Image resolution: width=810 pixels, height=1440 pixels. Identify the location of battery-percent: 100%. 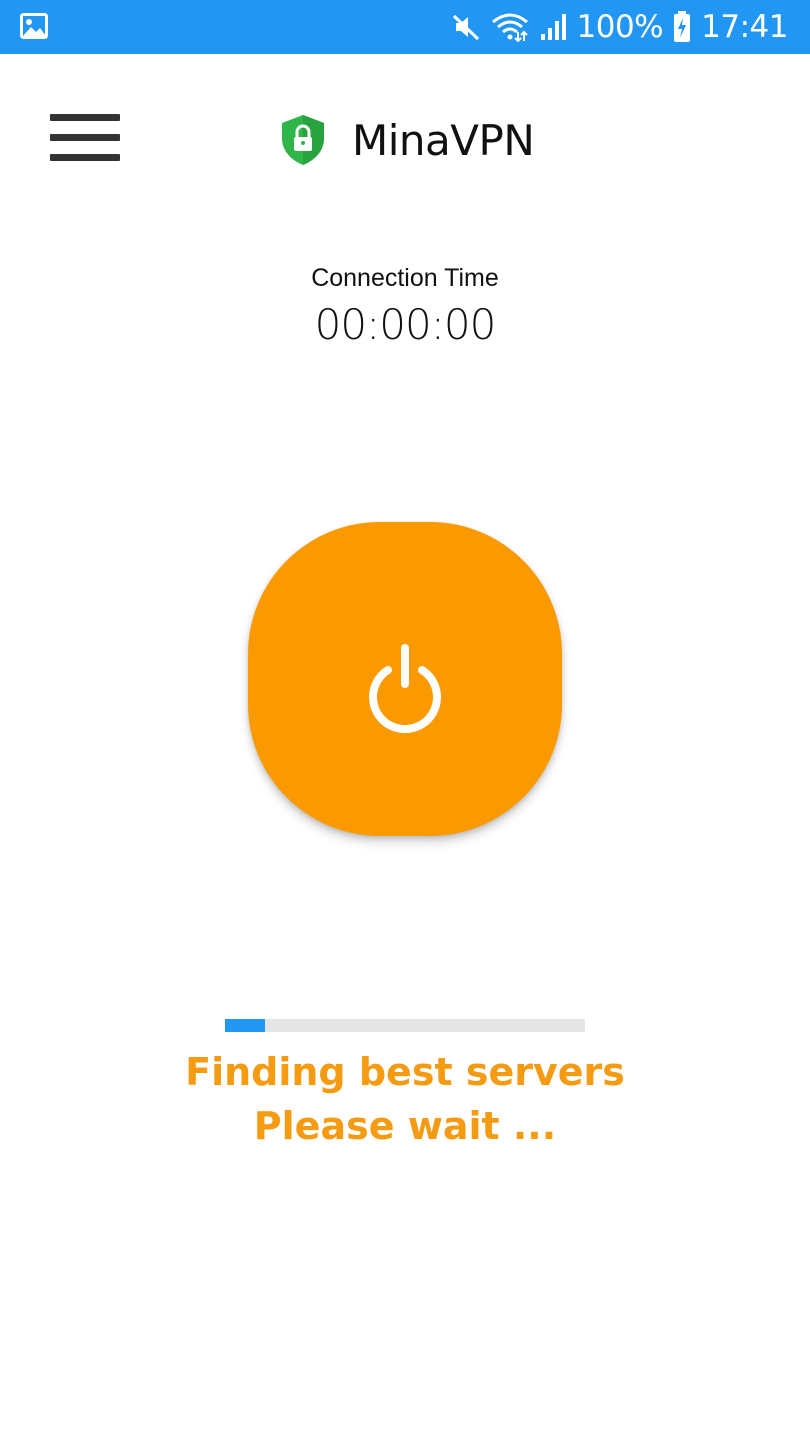
(620, 27).